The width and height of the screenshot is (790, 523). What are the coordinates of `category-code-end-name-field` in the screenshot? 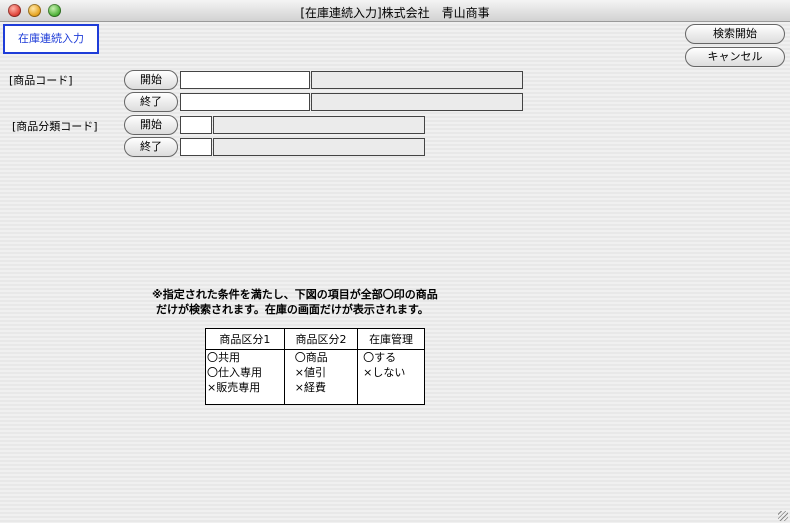 It's located at (319, 147).